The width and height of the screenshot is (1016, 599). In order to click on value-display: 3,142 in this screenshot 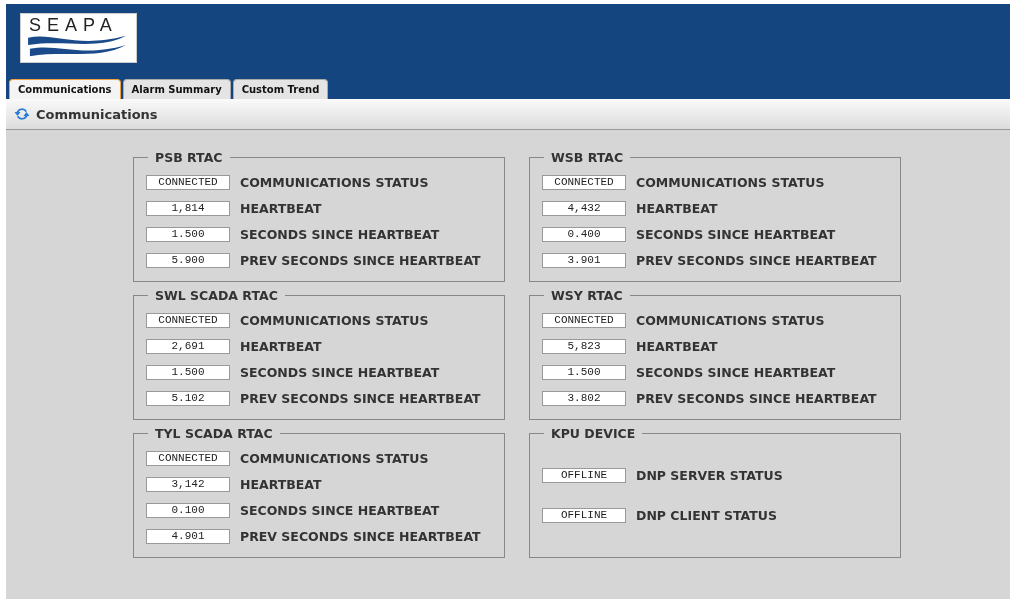, I will do `click(188, 484)`.